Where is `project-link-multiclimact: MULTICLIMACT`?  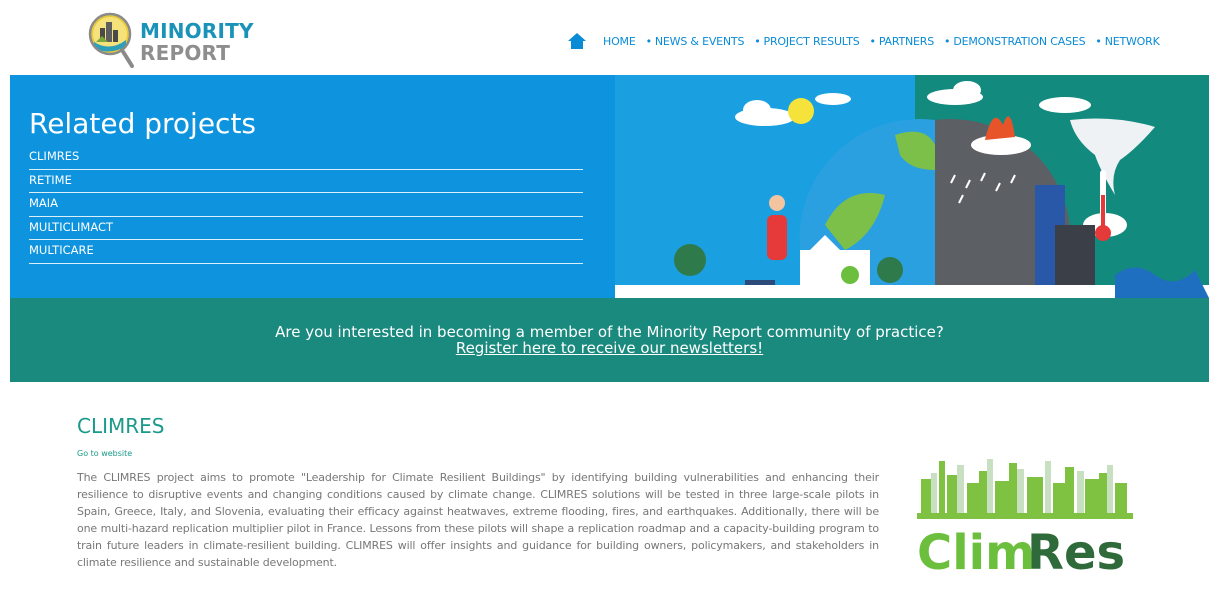
project-link-multiclimact: MULTICLIMACT is located at coordinates (306, 228).